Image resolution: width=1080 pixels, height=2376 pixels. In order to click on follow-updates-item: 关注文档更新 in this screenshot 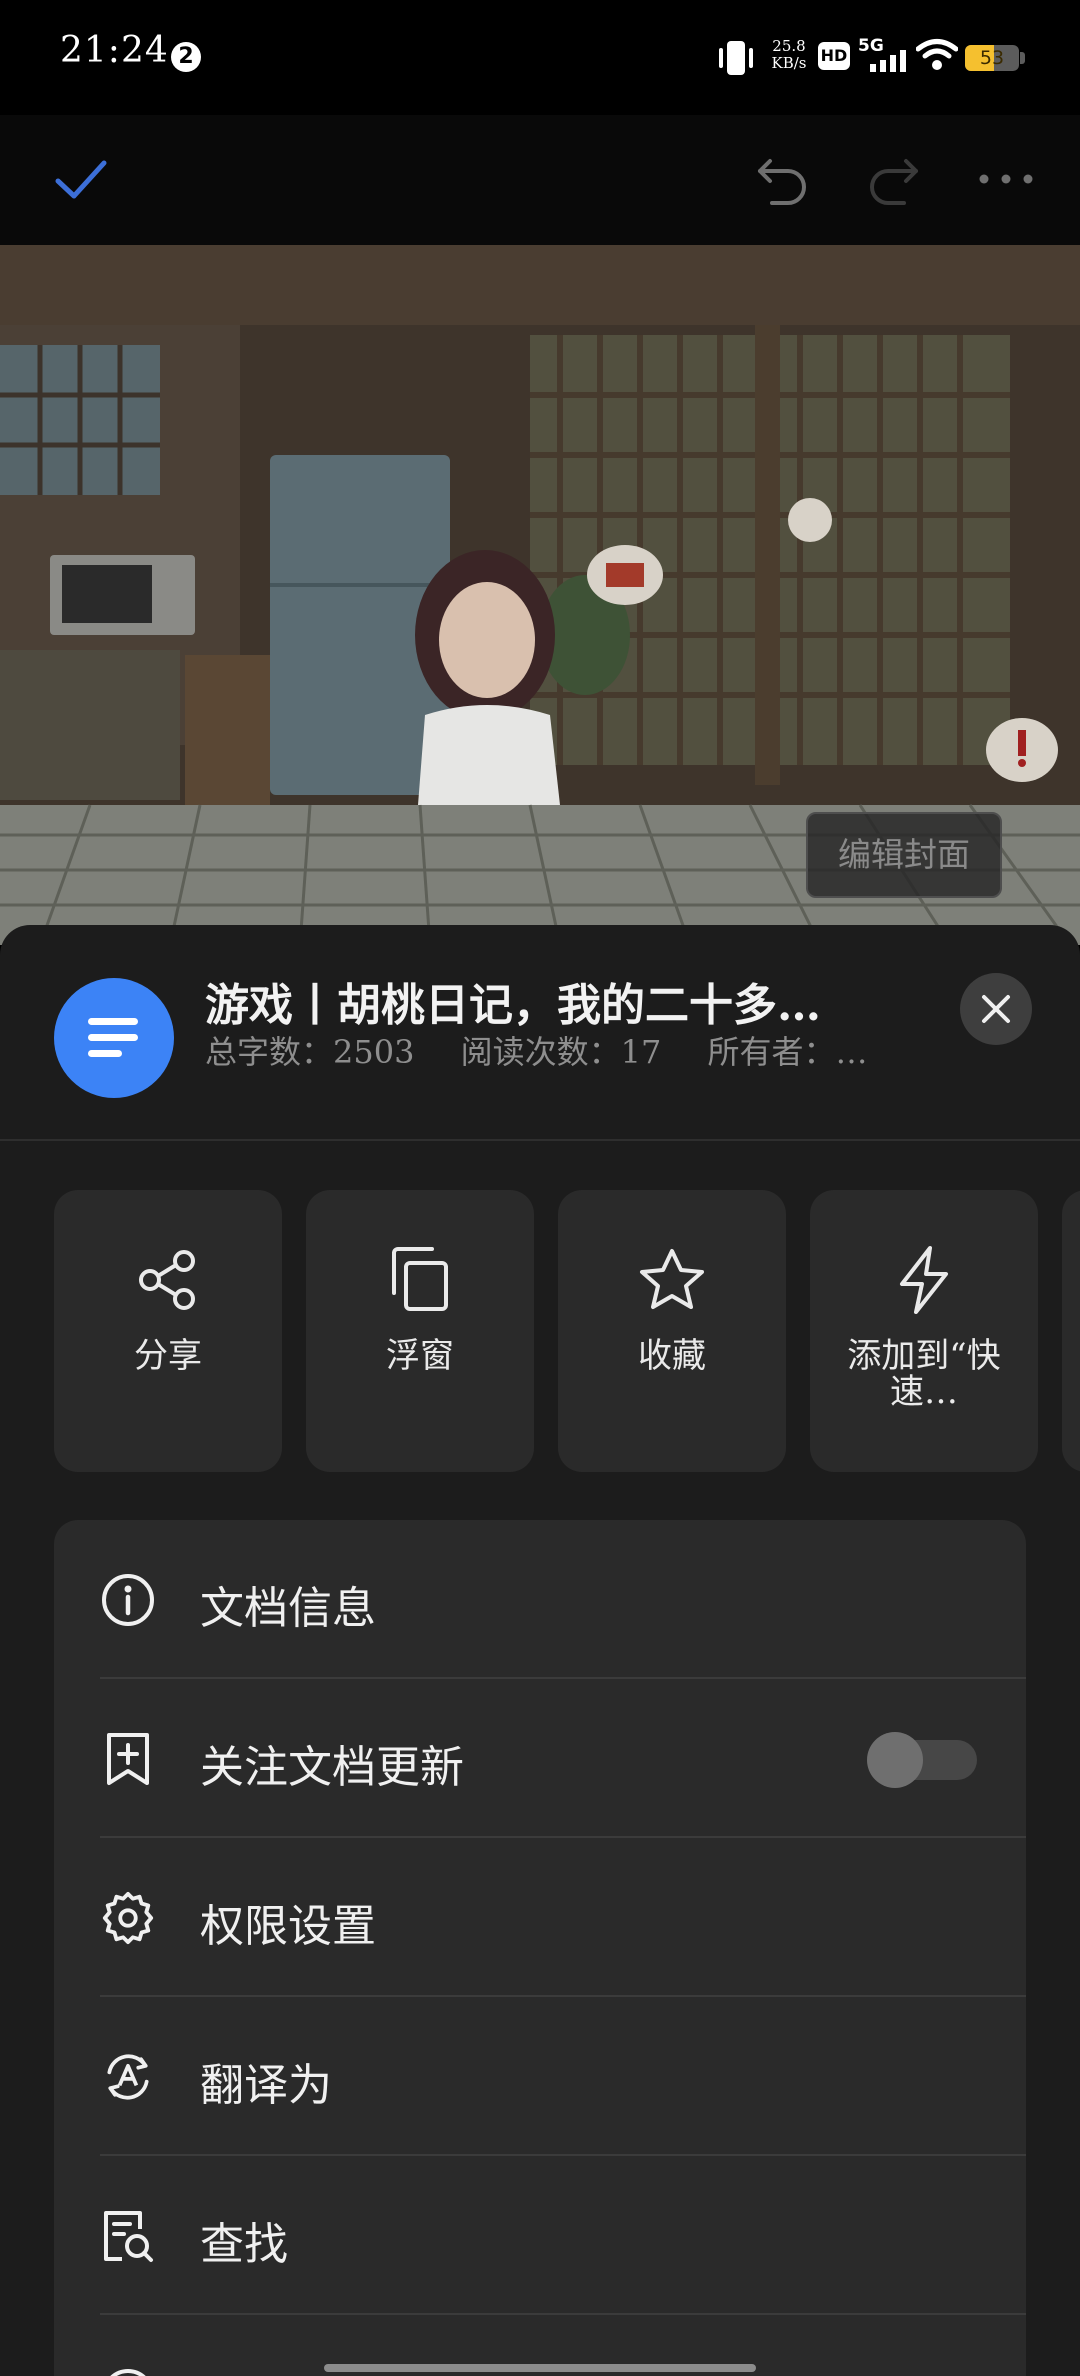, I will do `click(540, 1758)`.